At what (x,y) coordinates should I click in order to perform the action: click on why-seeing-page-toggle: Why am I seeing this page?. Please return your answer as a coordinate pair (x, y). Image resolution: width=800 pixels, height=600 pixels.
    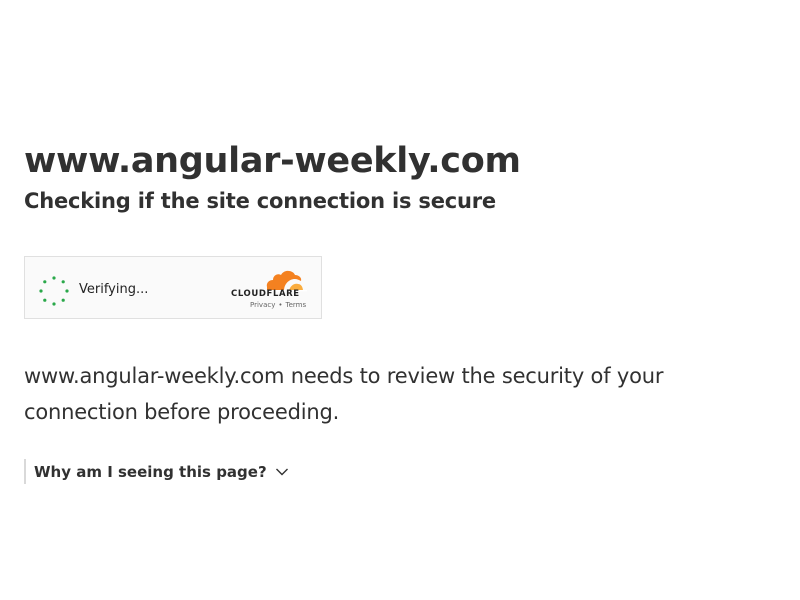
    Looking at the image, I should click on (156, 471).